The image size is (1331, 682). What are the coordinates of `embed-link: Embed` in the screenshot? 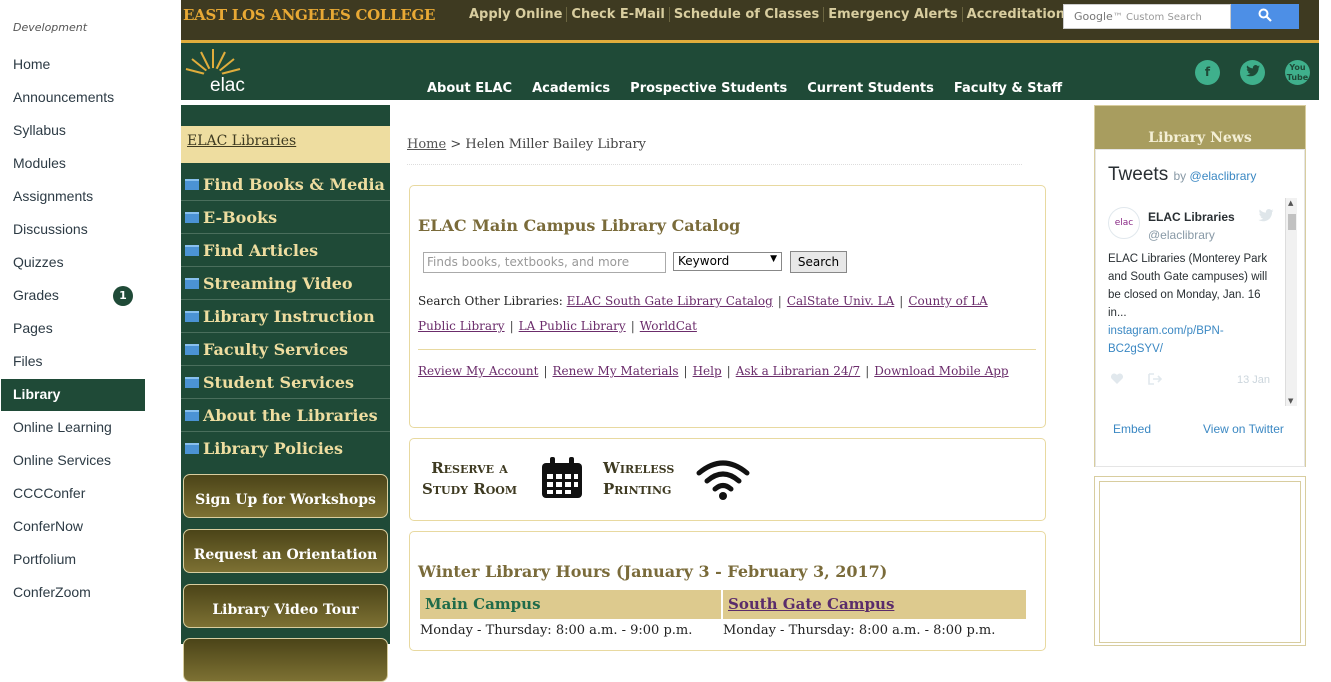 It's located at (1132, 429).